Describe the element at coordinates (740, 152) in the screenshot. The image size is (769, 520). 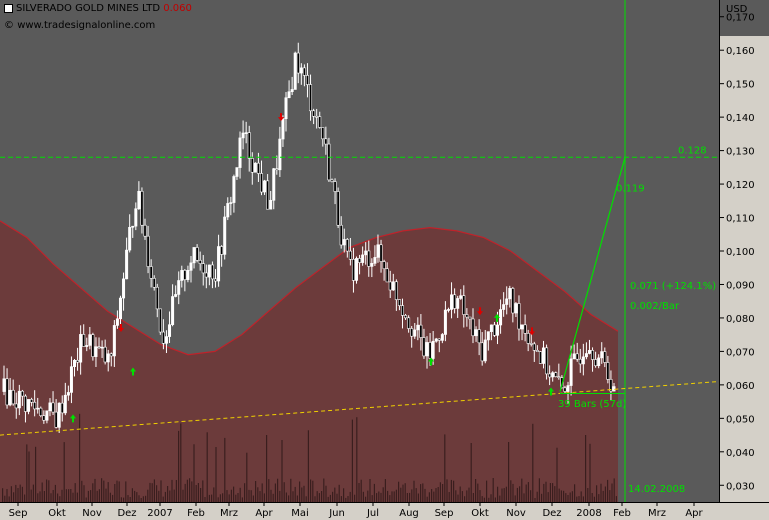
I see `y-tick-label: 0,130` at that location.